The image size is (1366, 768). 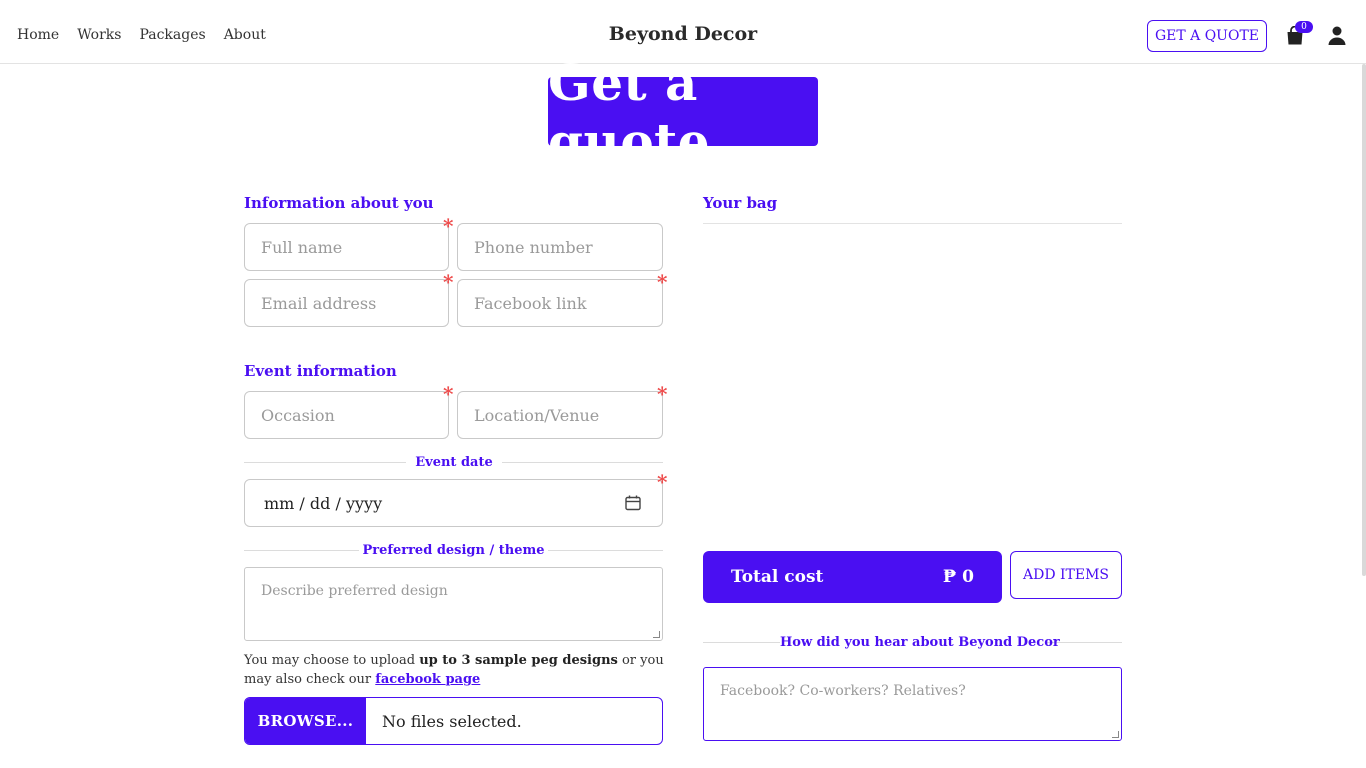 What do you see at coordinates (683, 34) in the screenshot?
I see `brand-logo: Beyond Decor` at bounding box center [683, 34].